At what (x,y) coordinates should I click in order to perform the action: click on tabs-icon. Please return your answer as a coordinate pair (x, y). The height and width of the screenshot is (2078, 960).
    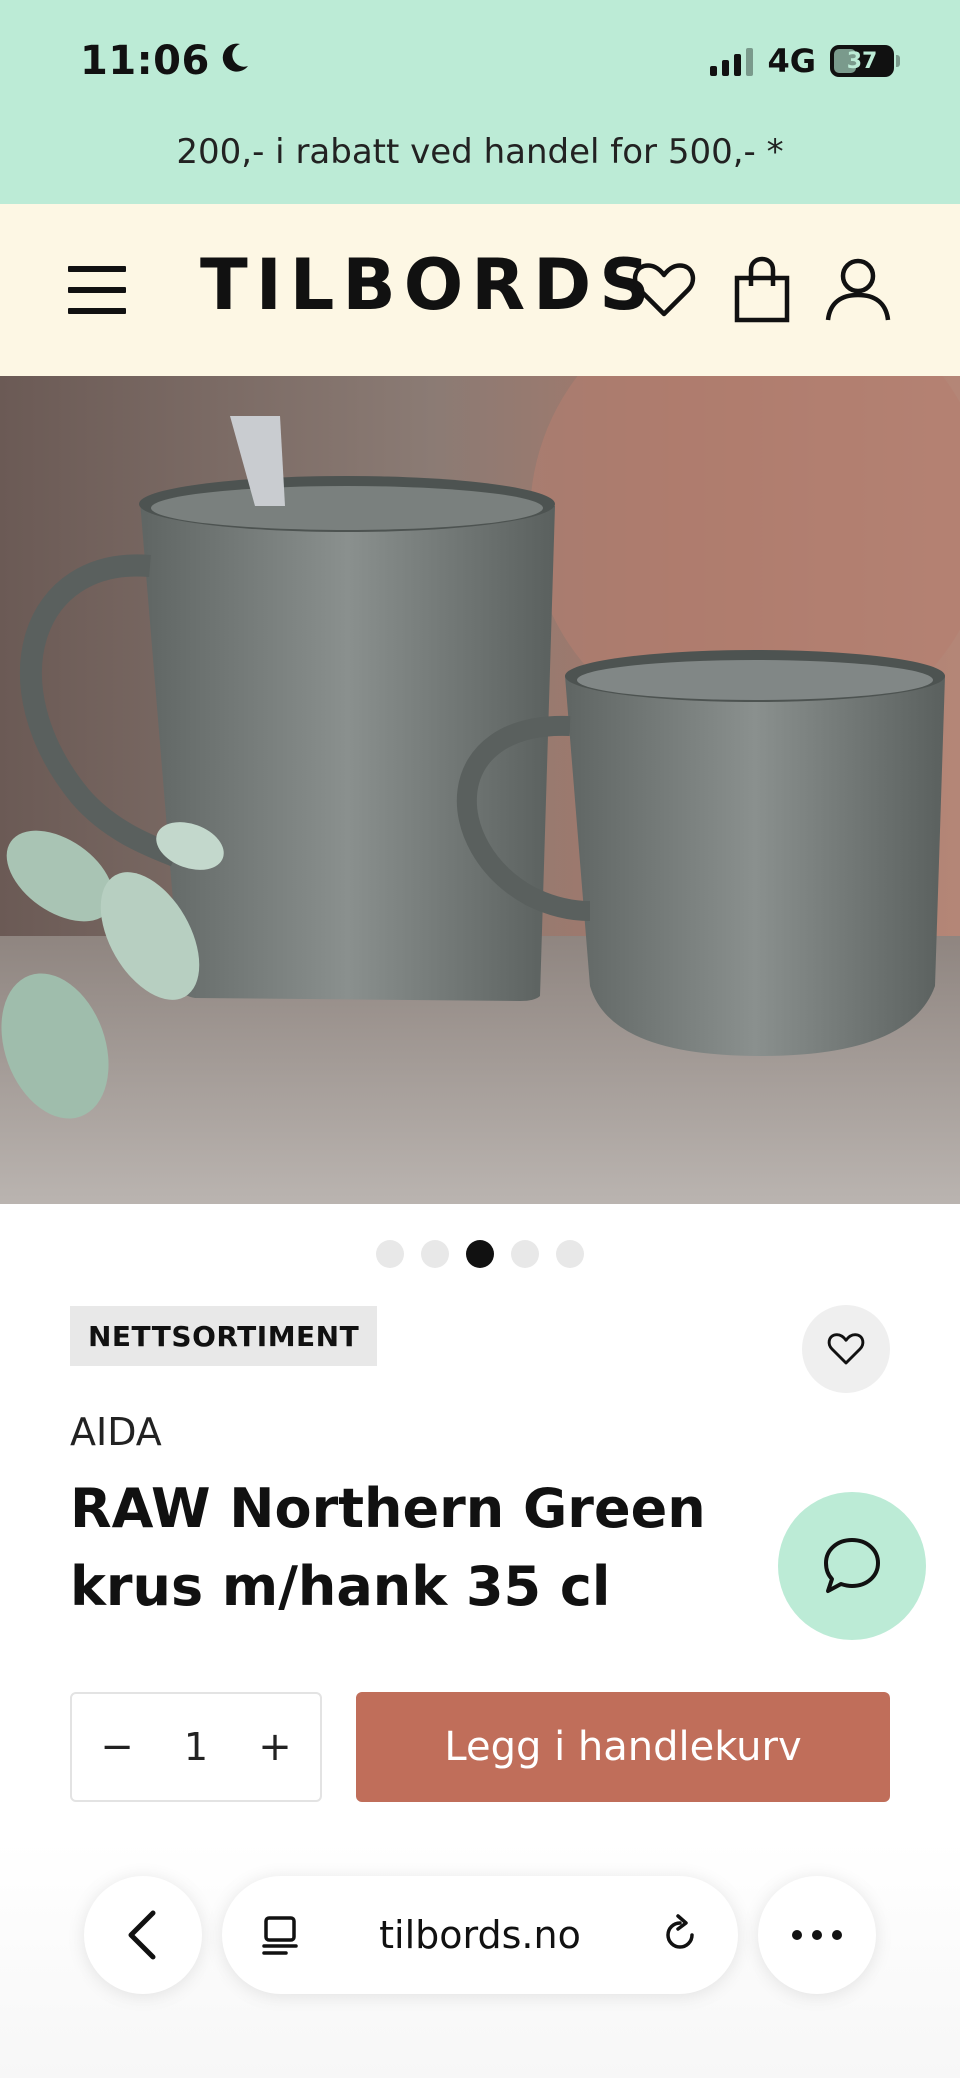
    Looking at the image, I should click on (280, 1935).